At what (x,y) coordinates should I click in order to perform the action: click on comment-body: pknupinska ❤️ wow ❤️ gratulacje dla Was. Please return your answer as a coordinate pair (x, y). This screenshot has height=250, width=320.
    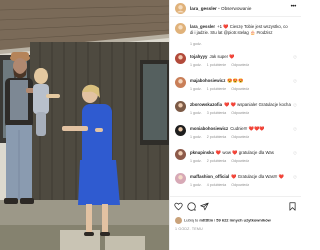
    Looking at the image, I should click on (241, 153).